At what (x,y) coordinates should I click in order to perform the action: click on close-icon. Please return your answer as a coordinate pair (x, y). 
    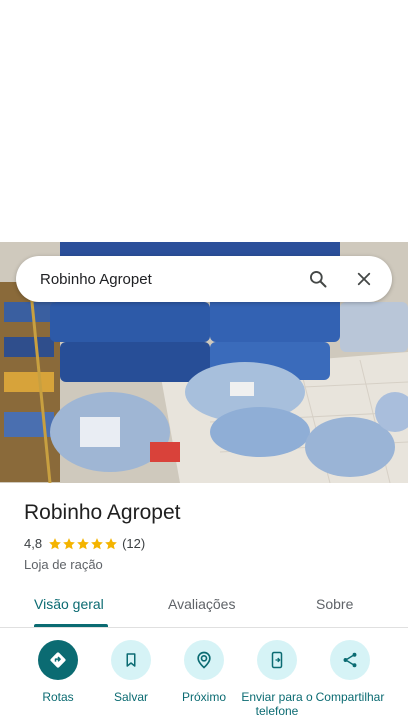
    Looking at the image, I should click on (364, 279).